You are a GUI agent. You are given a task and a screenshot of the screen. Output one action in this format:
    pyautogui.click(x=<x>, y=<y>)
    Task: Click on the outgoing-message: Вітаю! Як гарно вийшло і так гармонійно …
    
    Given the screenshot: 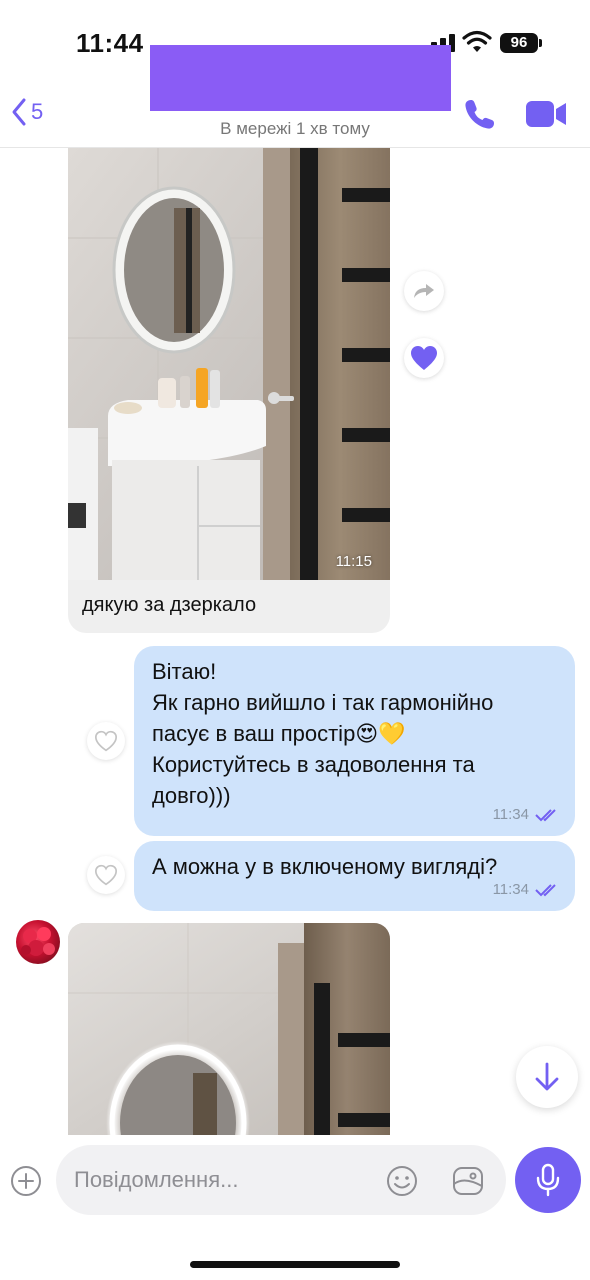 What is the action you would take?
    pyautogui.click(x=354, y=741)
    